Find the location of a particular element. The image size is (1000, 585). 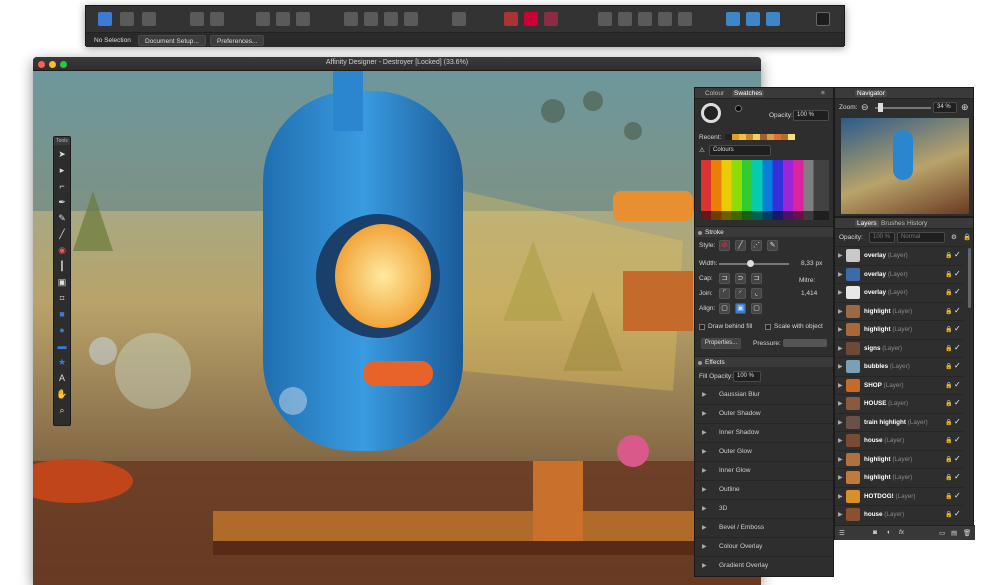

tab-history: History is located at coordinates (917, 223).